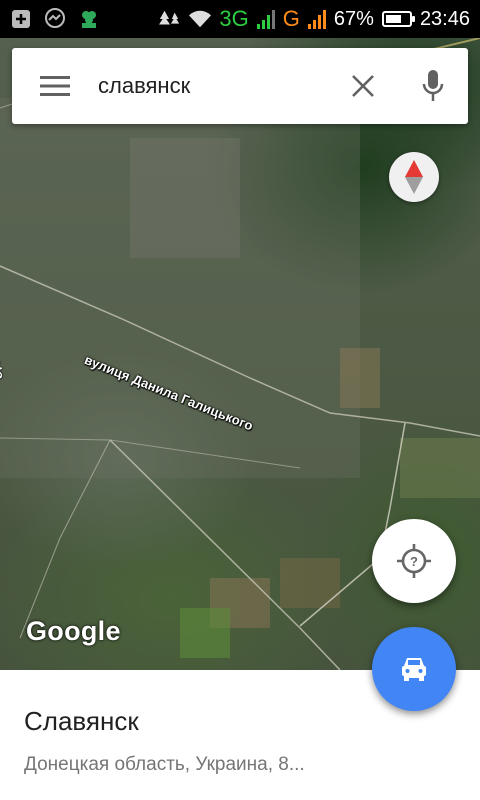 The width and height of the screenshot is (480, 800). I want to click on close-icon, so click(363, 86).